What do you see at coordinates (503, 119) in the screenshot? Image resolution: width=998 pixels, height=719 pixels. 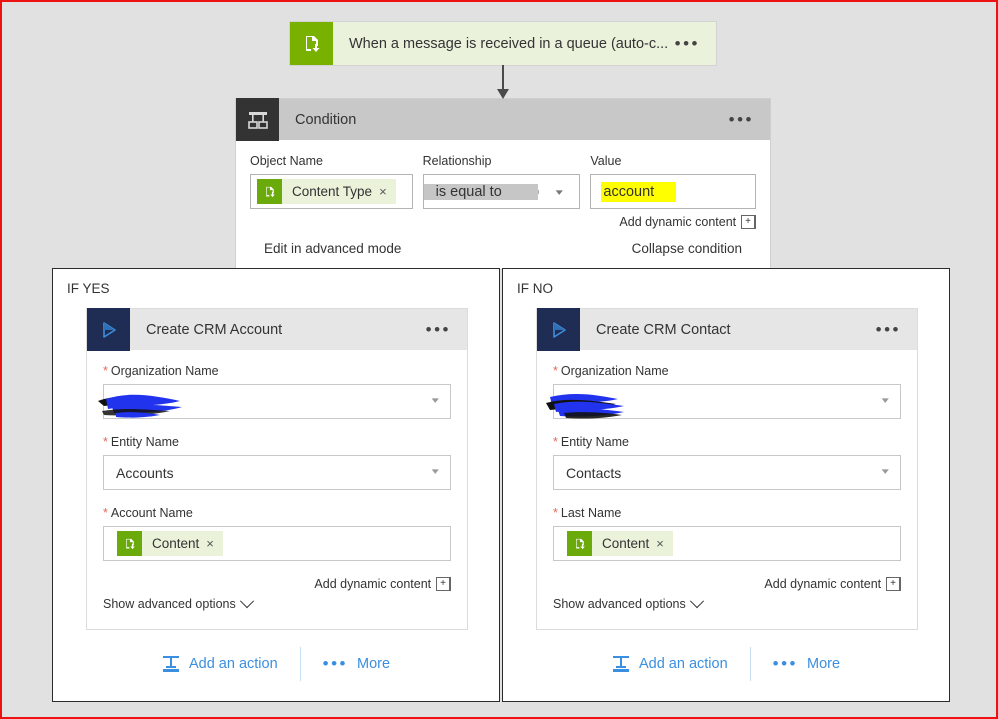 I see `condition-header: Condition •••` at bounding box center [503, 119].